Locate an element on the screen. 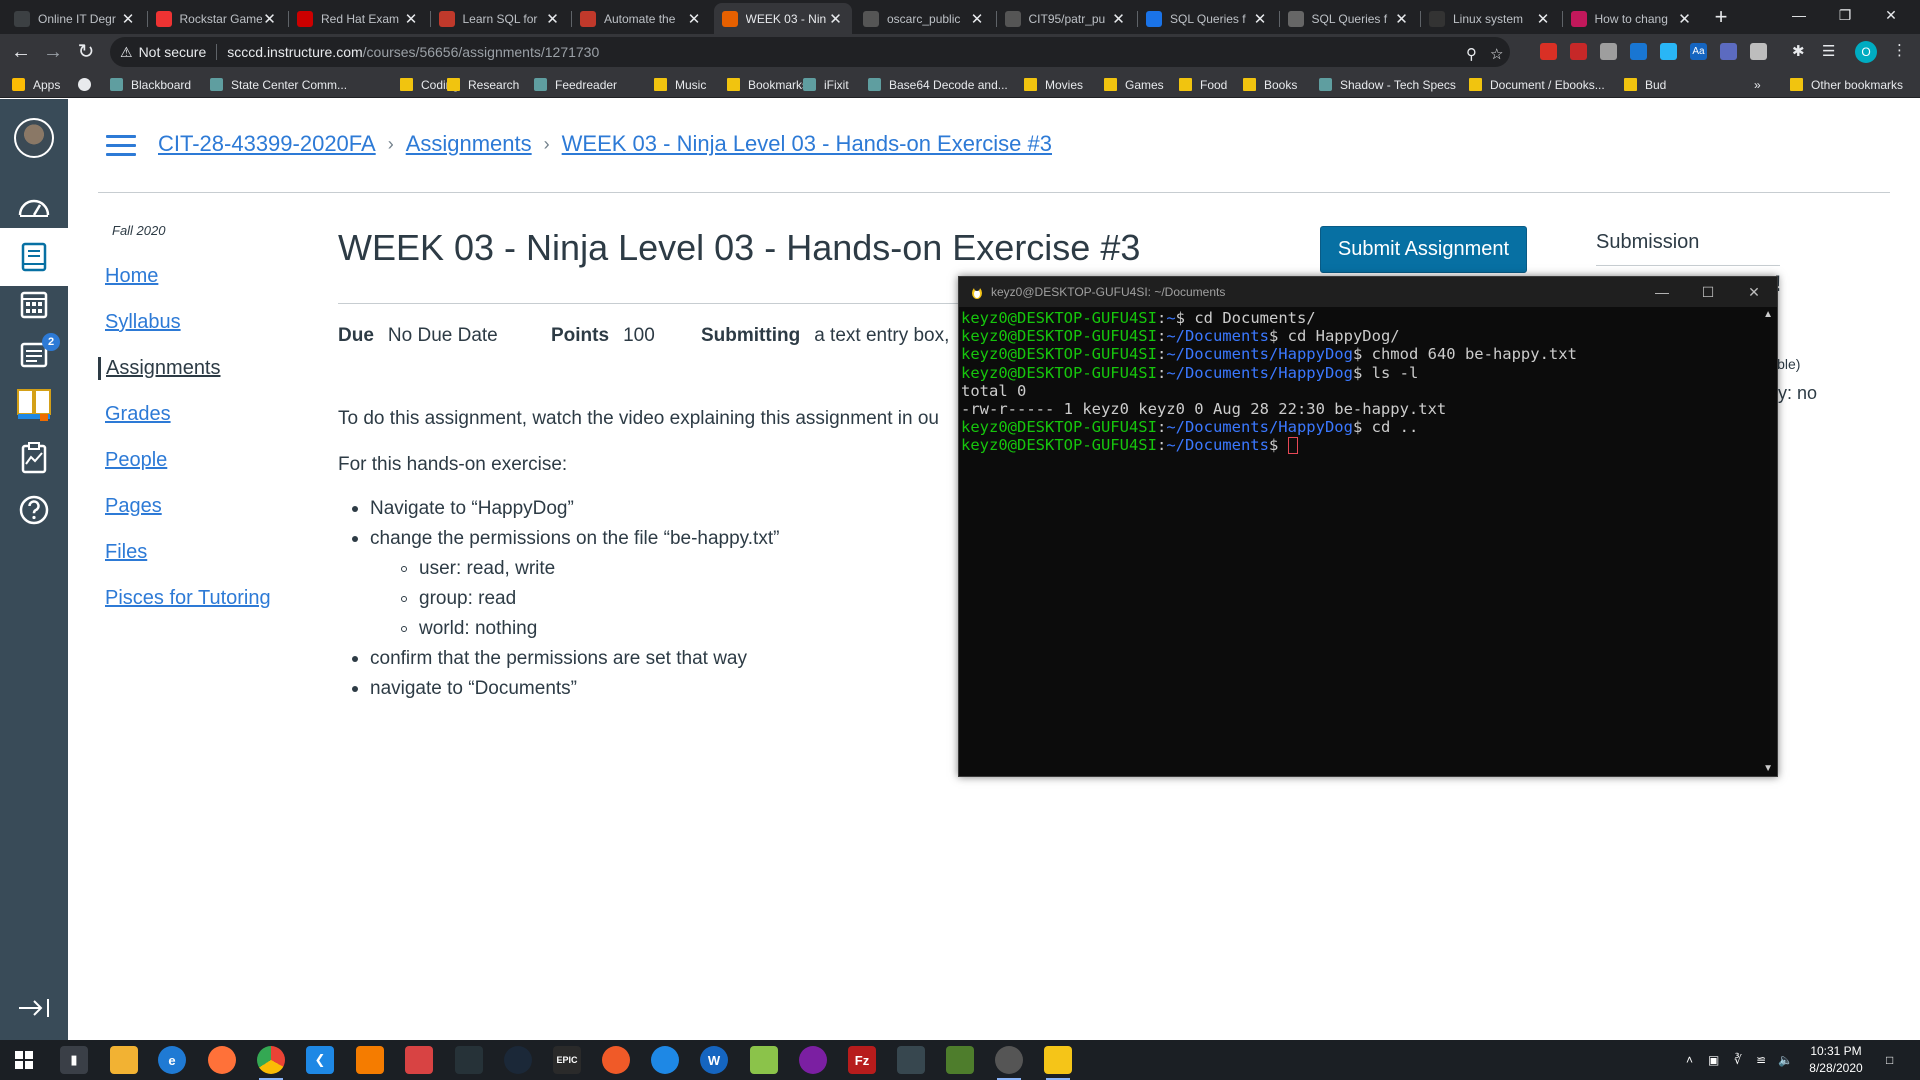  tray-app-icon: ▣ is located at coordinates (1713, 1060).